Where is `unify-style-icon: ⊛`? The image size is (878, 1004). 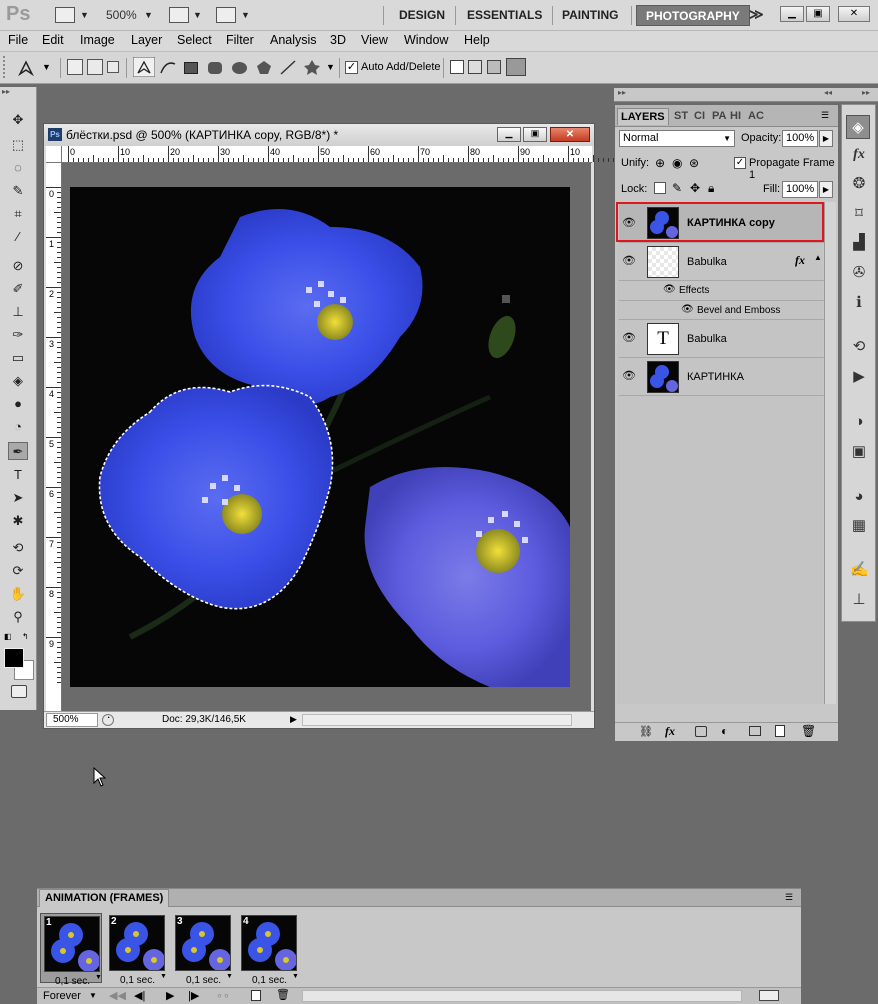 unify-style-icon: ⊛ is located at coordinates (694, 163).